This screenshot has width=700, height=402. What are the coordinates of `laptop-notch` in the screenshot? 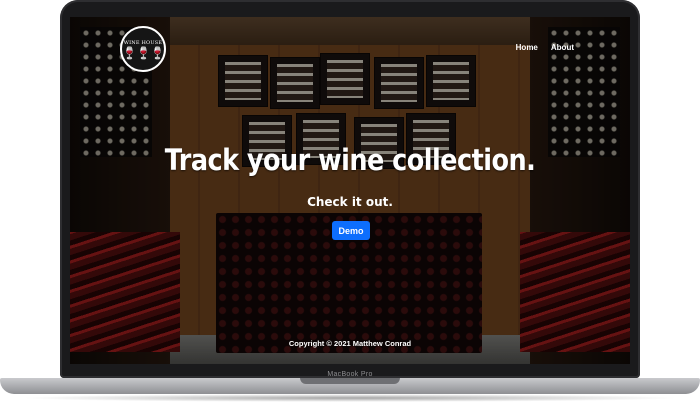 It's located at (350, 381).